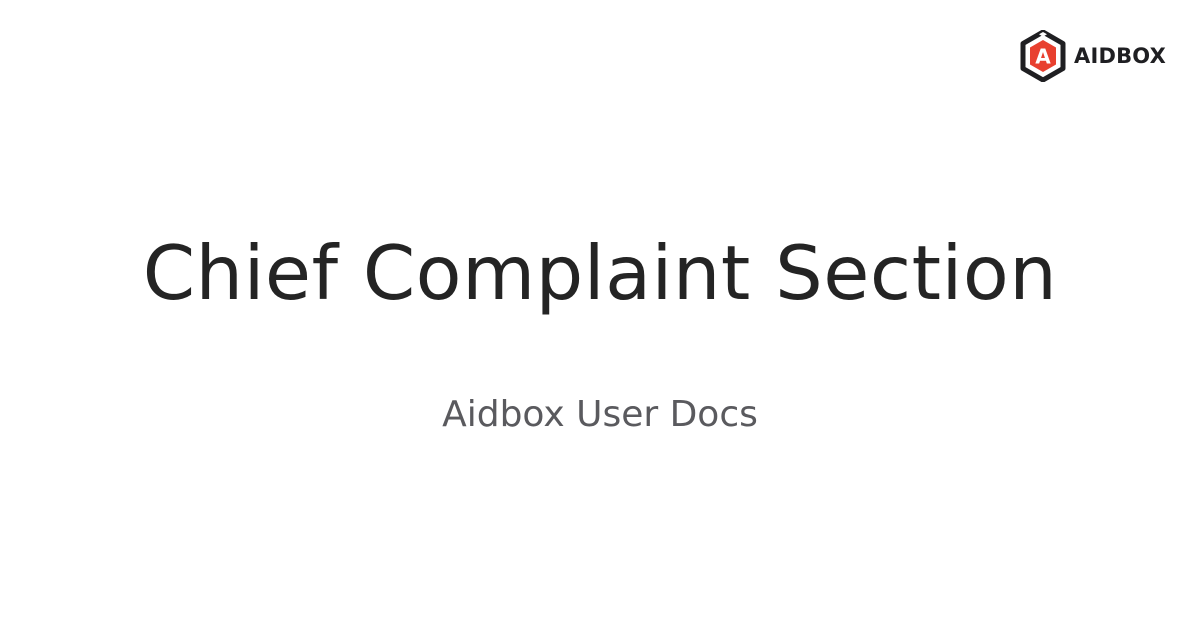 This screenshot has width=1200, height=630. Describe the element at coordinates (600, 414) in the screenshot. I see `site-name: Aidbox User Docs` at that location.